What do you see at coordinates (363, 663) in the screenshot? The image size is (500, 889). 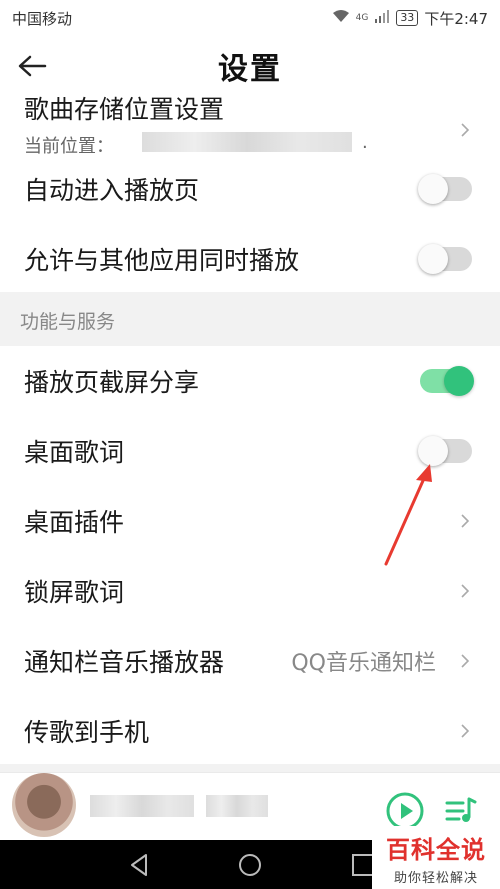 I see `notification-player-value: QQ音乐通知栏` at bounding box center [363, 663].